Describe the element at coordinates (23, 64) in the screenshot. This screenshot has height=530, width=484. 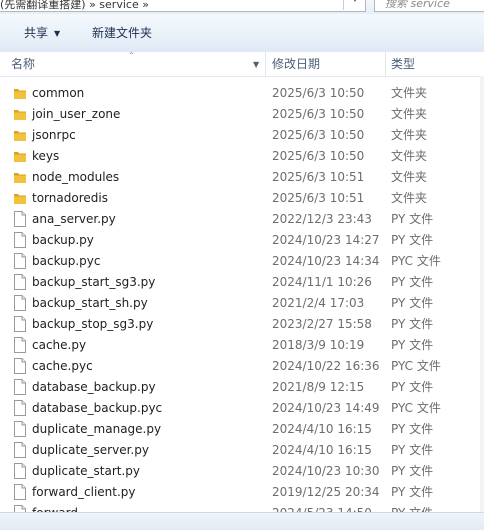
I see `column-header-name: 名称` at that location.